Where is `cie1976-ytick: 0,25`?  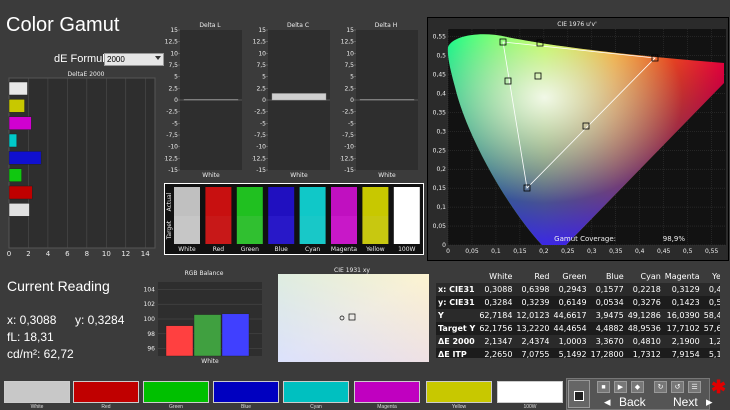 cie1976-ytick: 0,25 is located at coordinates (440, 150).